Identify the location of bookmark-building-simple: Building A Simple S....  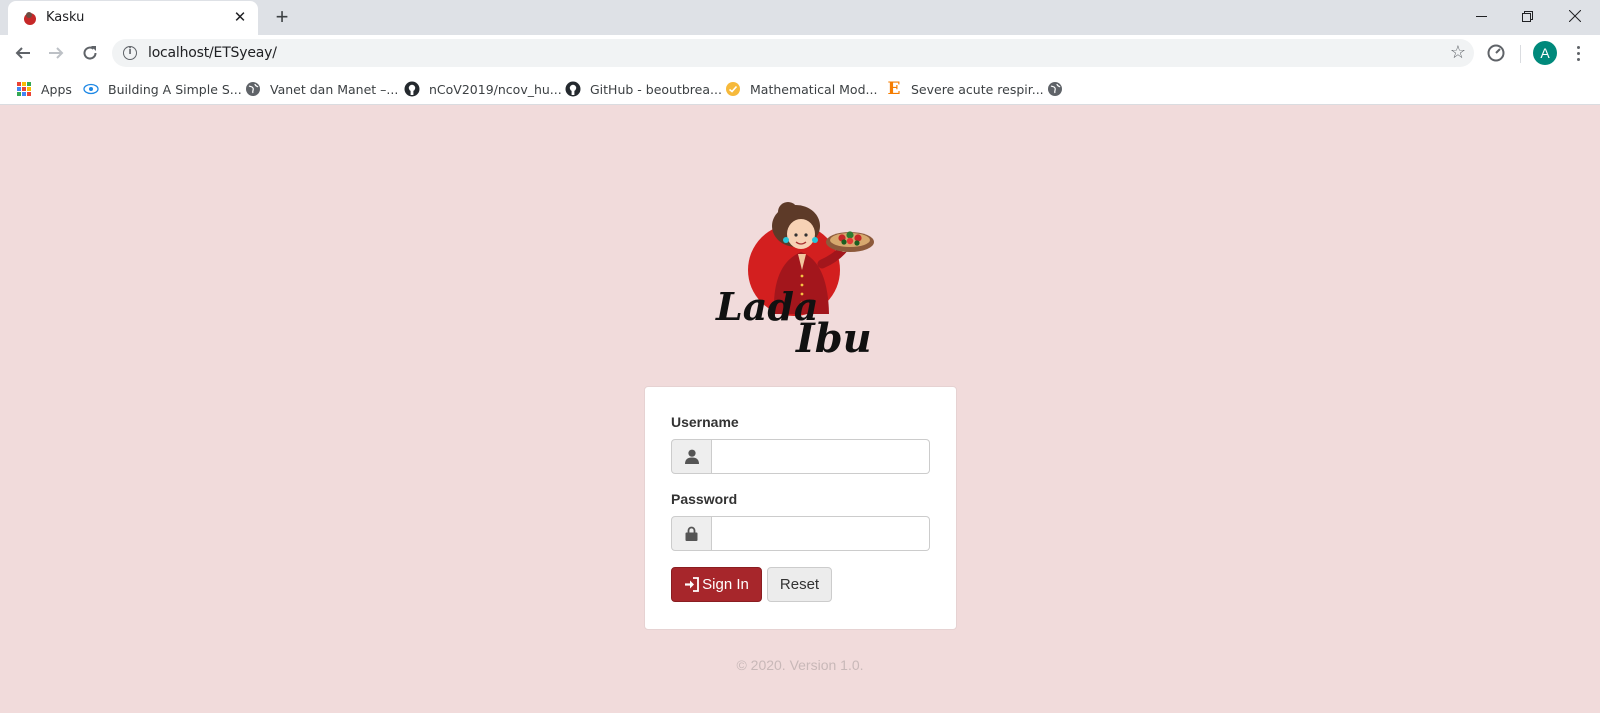
(162, 89).